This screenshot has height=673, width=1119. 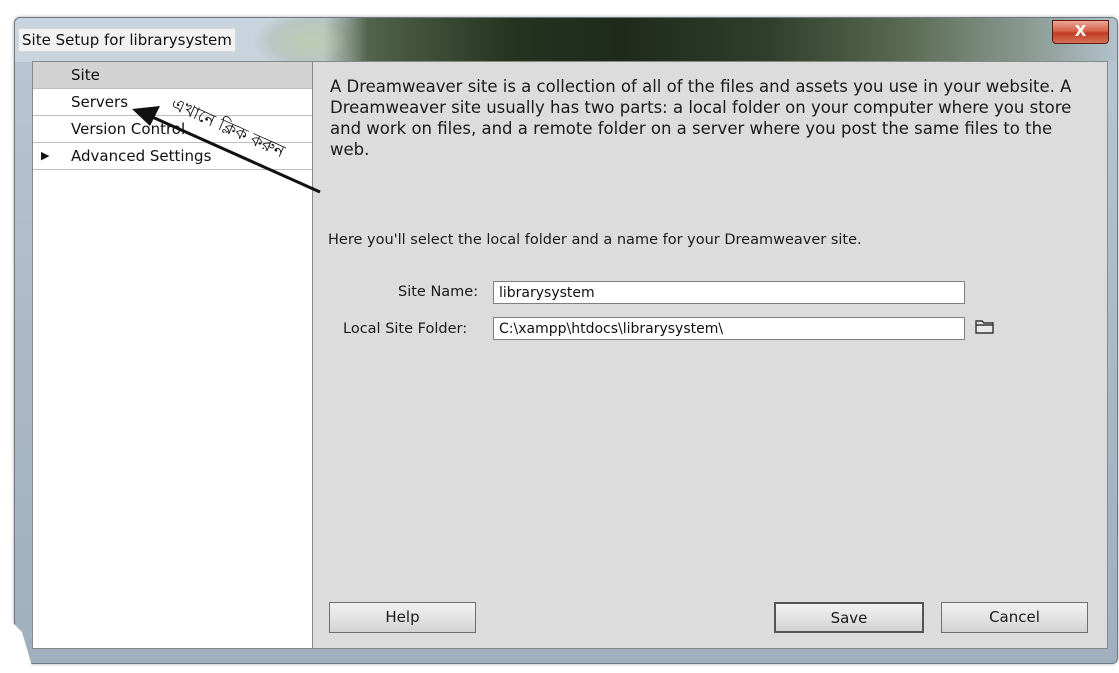 What do you see at coordinates (566, 40) in the screenshot?
I see `title-bar: Site Setup for librarysystem X` at bounding box center [566, 40].